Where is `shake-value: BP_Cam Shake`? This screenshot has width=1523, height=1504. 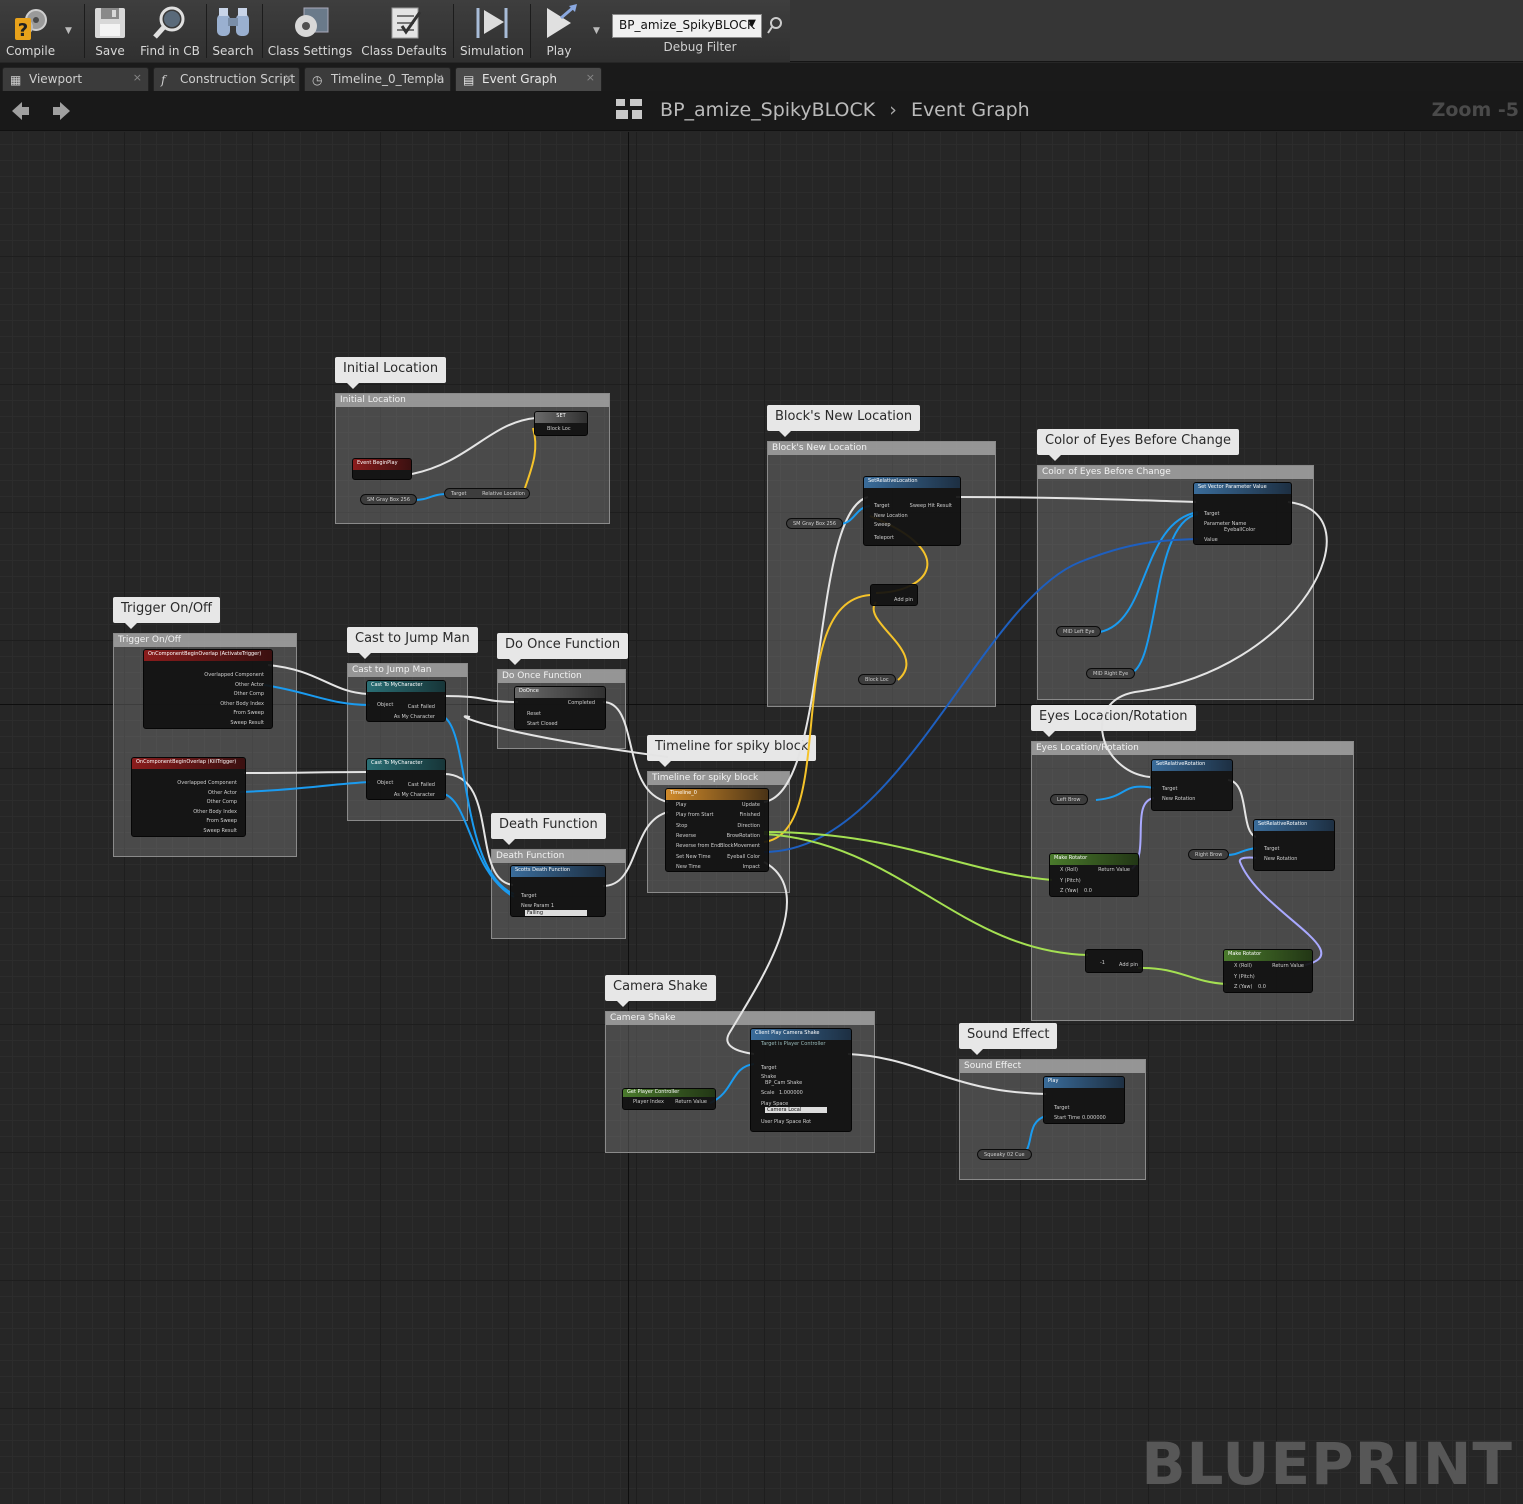
shake-value: BP_Cam Shake is located at coordinates (783, 1083).